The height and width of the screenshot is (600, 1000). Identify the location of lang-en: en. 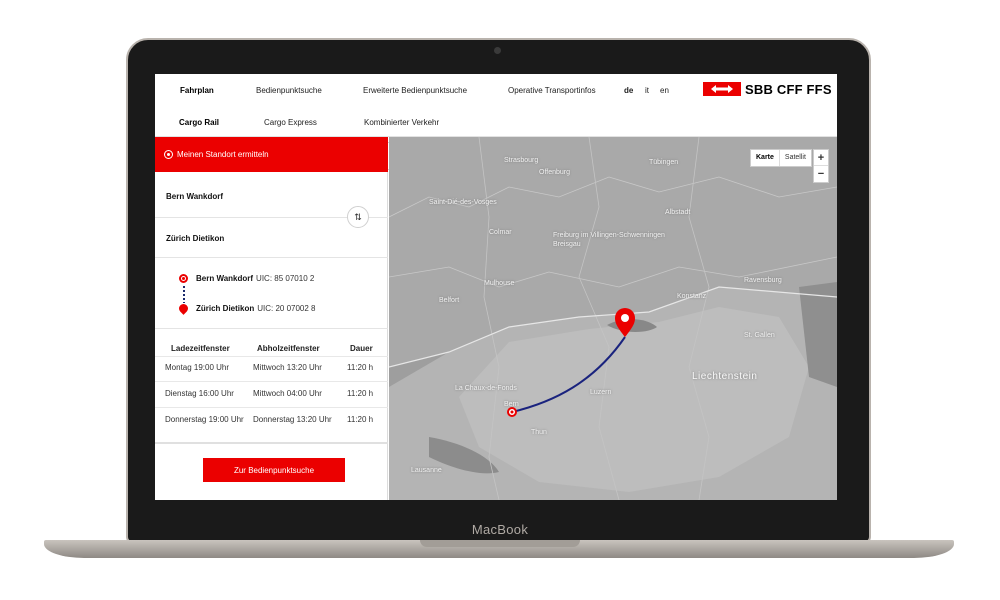
(664, 90).